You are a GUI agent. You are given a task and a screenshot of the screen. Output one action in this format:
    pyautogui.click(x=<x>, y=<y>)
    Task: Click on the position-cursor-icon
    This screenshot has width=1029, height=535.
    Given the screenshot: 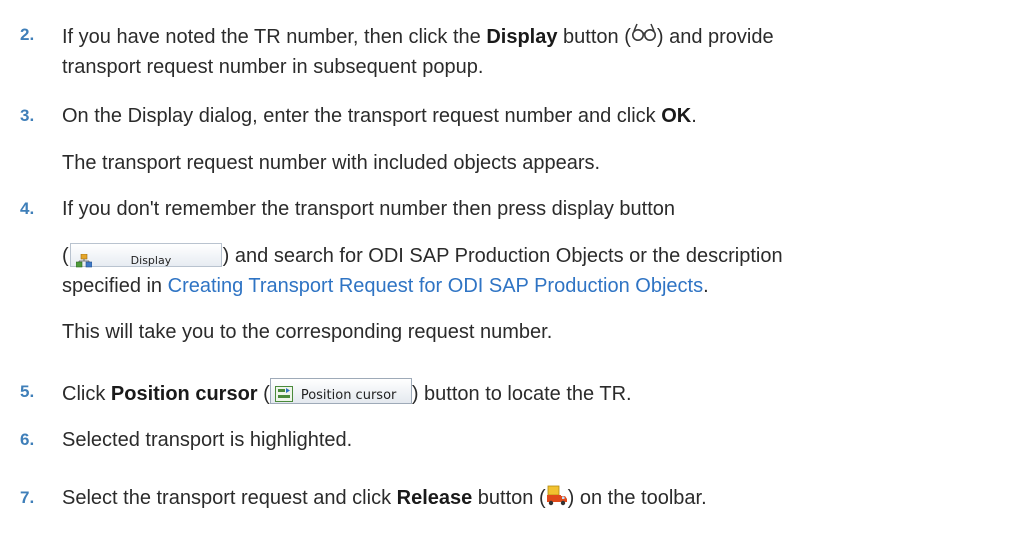 What is the action you would take?
    pyautogui.click(x=283, y=392)
    